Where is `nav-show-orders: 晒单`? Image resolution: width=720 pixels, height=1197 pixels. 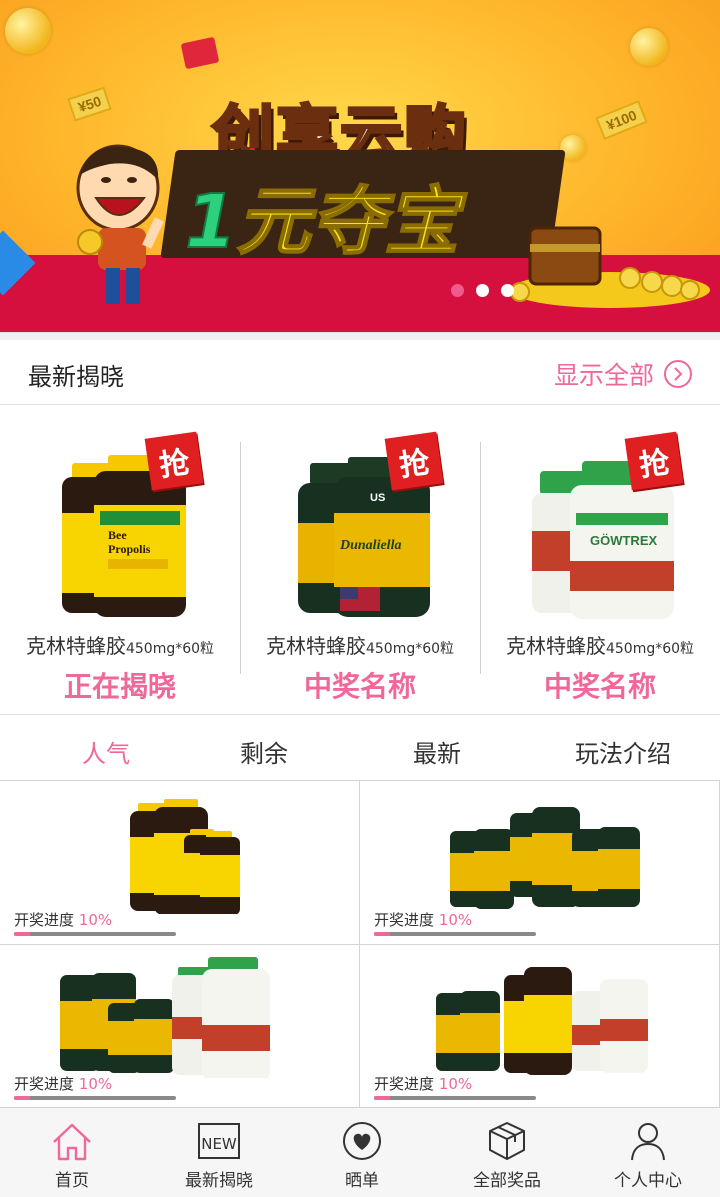
nav-show-orders: 晒单 is located at coordinates (362, 1152).